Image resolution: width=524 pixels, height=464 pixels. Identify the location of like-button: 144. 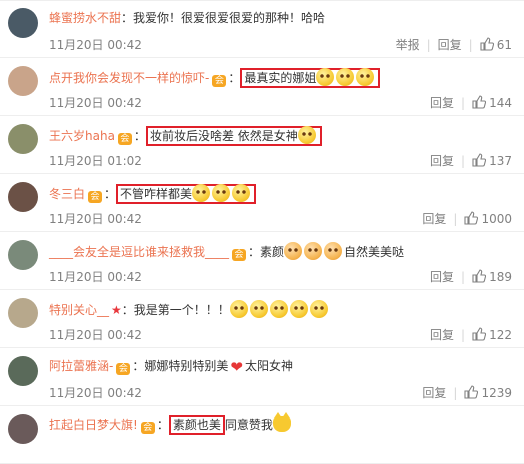
(492, 102).